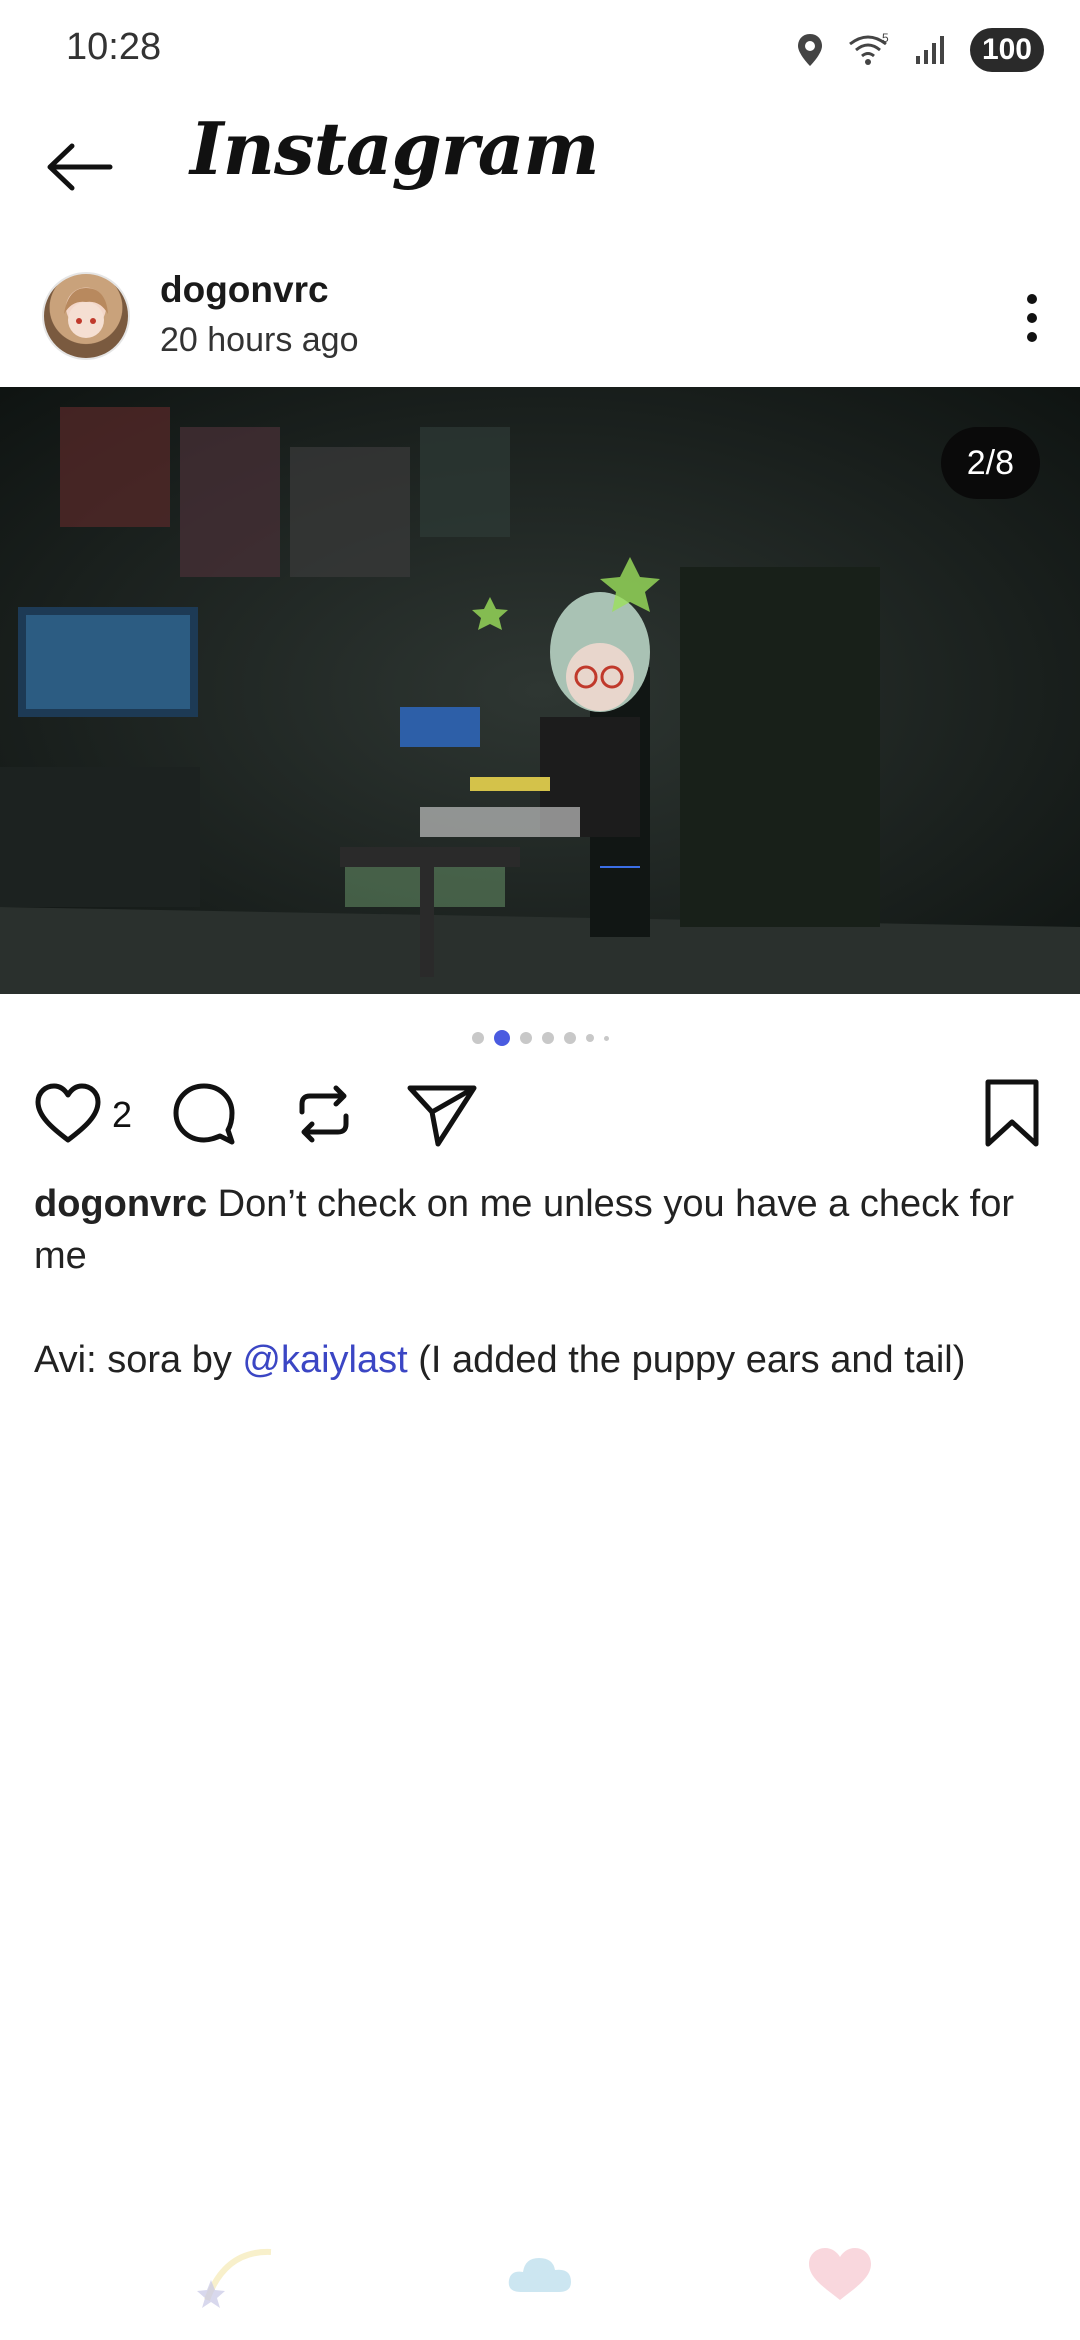 This screenshot has width=1080, height=2340. Describe the element at coordinates (324, 1360) in the screenshot. I see `caption-mention: @kaiylast` at that location.